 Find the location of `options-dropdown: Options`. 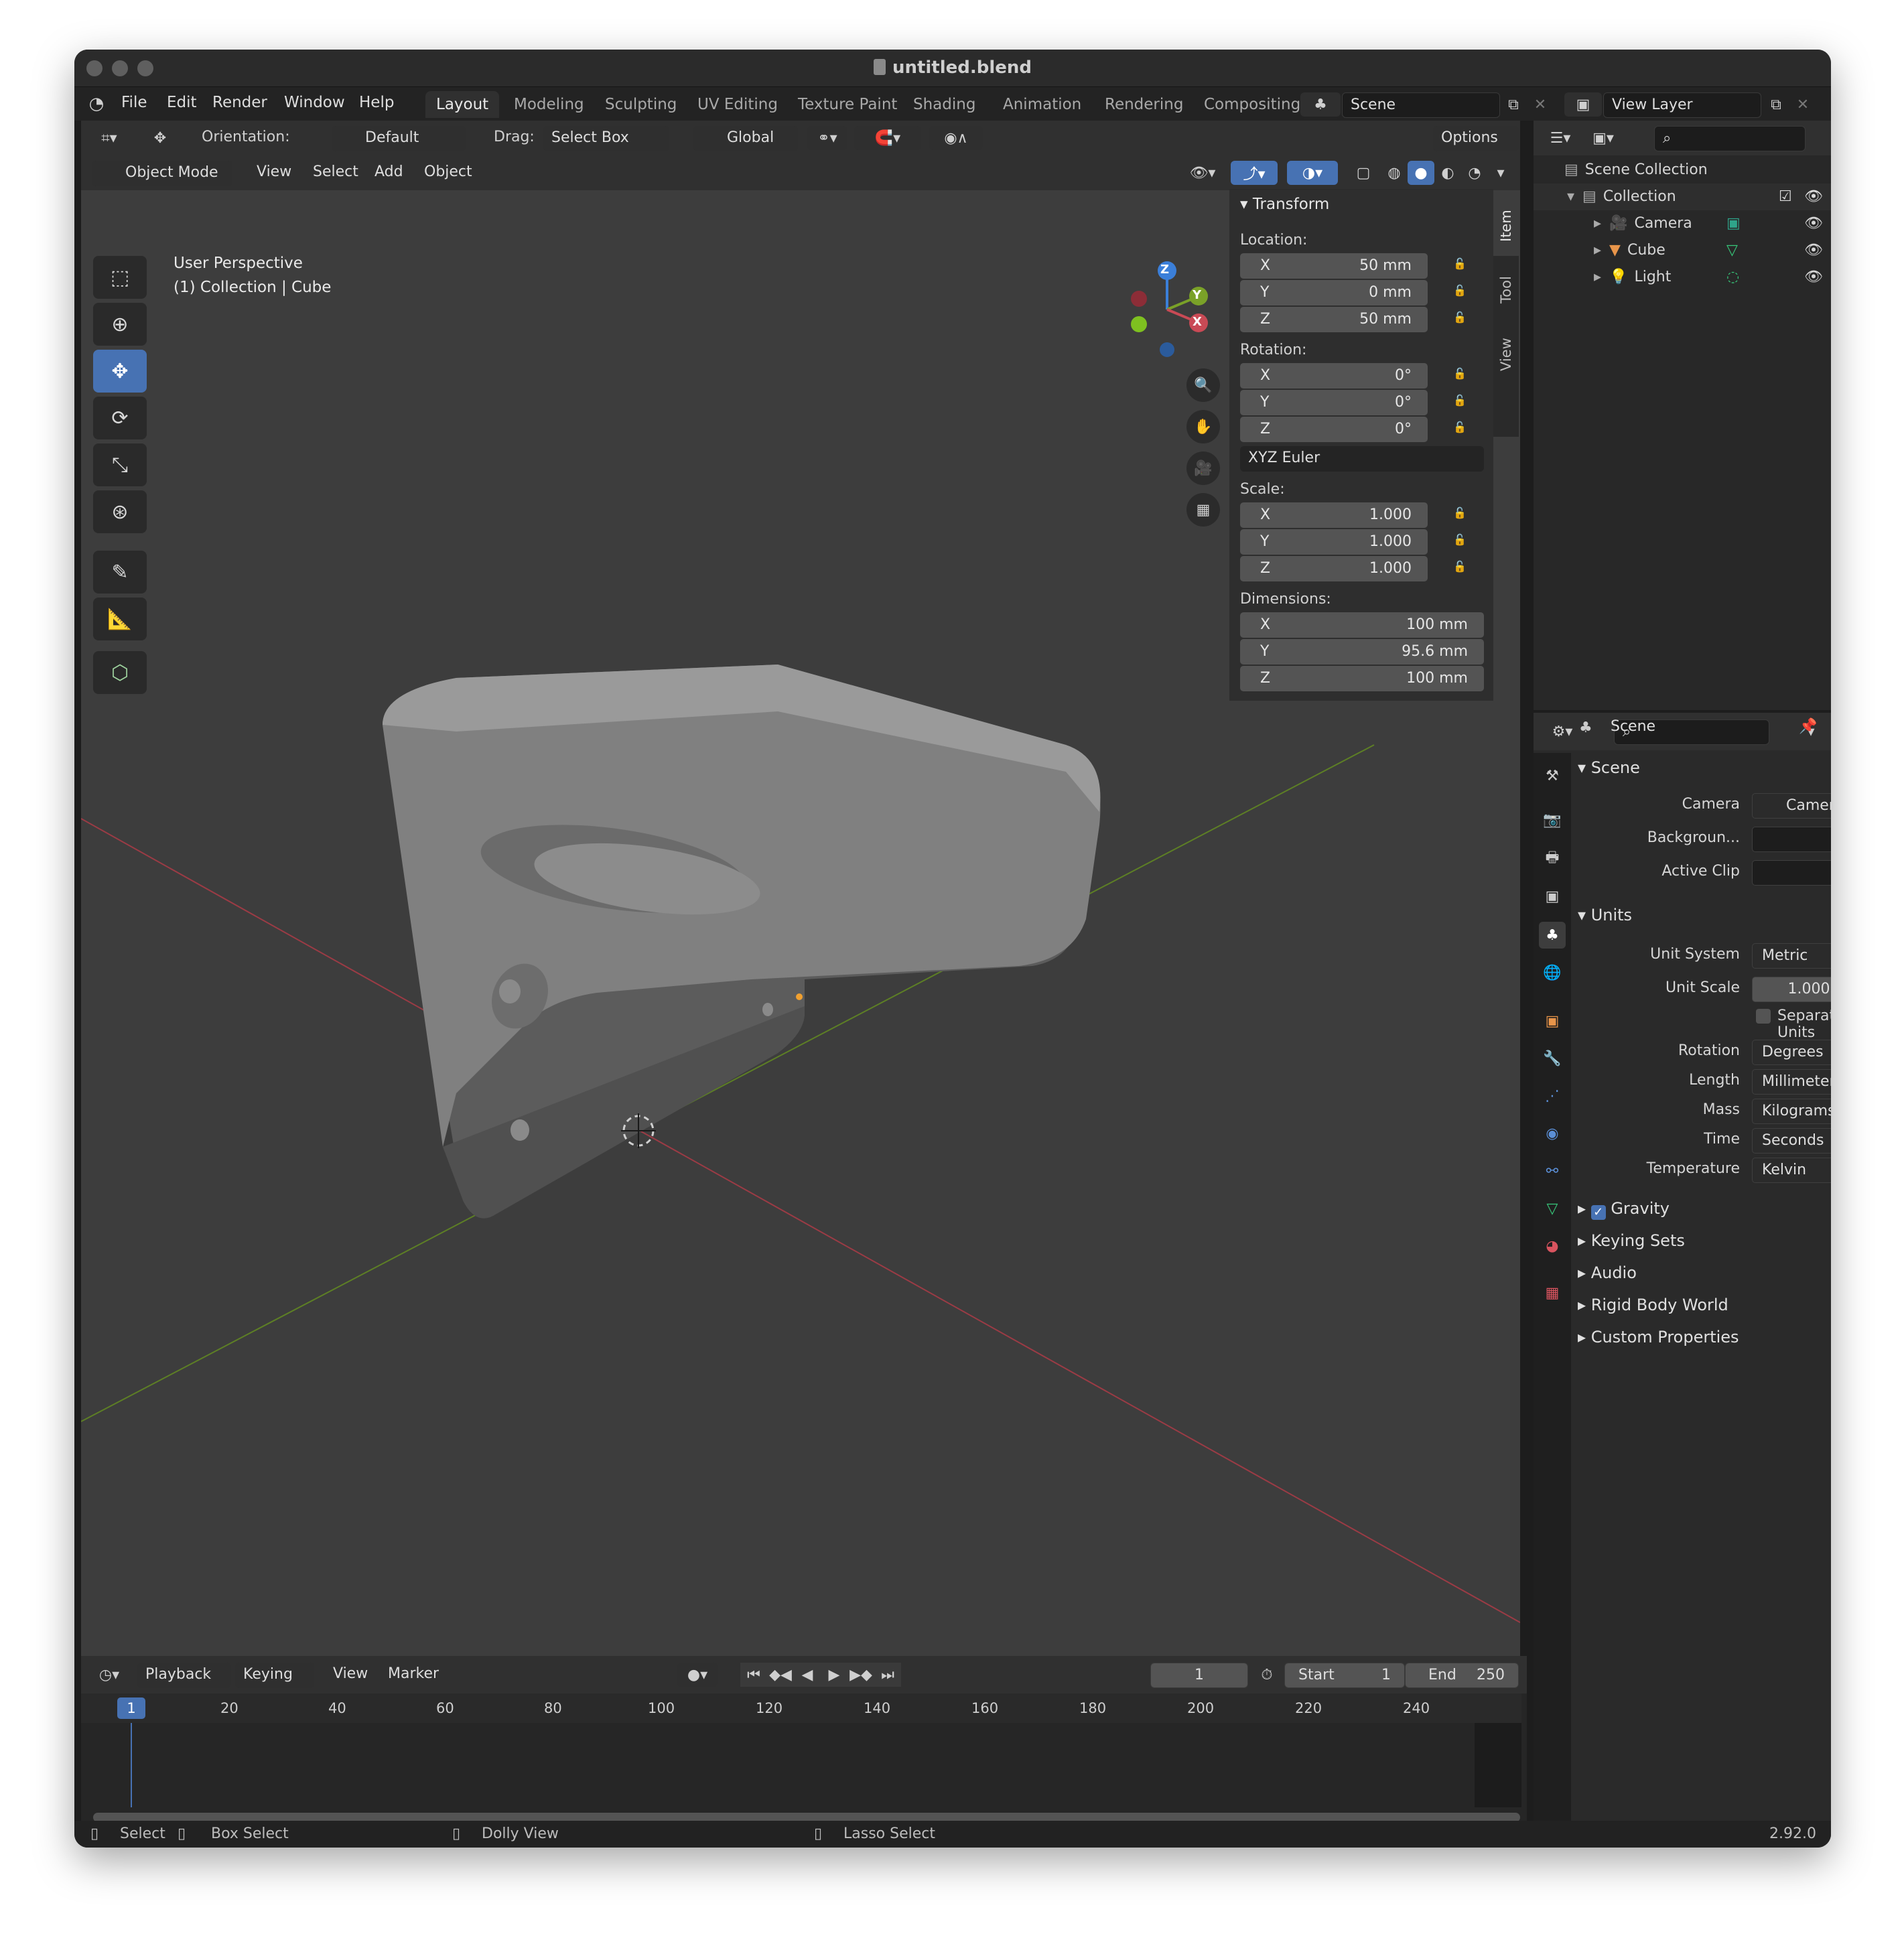

options-dropdown: Options is located at coordinates (1476, 138).